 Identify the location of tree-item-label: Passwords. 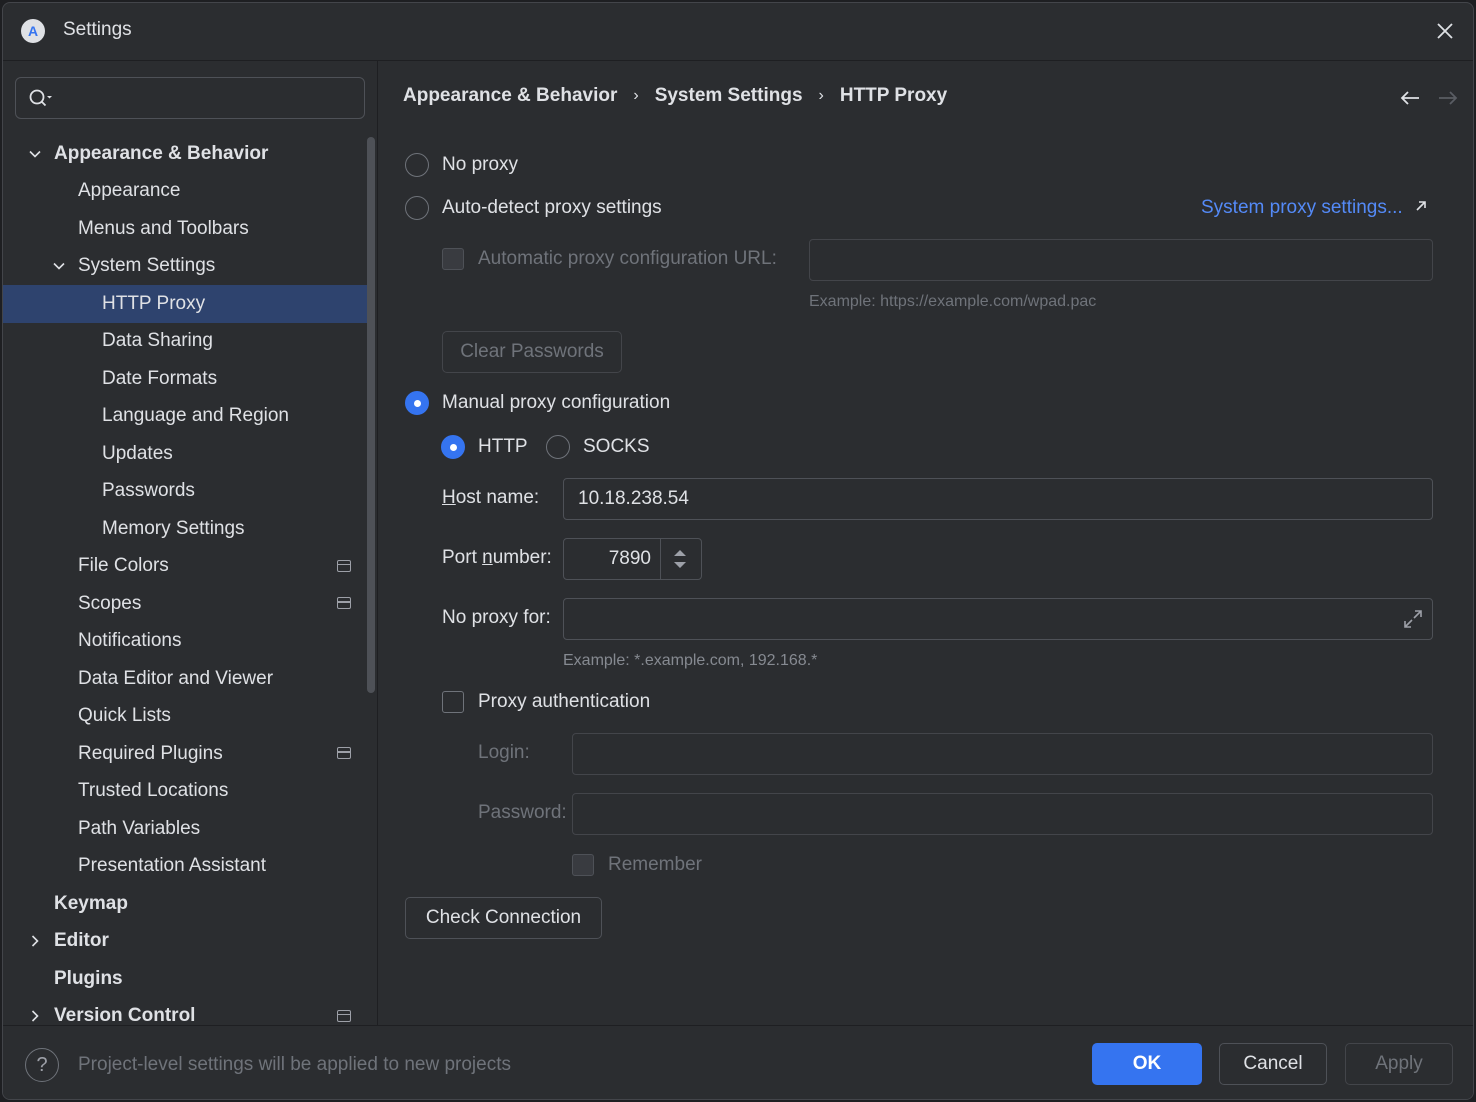
(148, 491).